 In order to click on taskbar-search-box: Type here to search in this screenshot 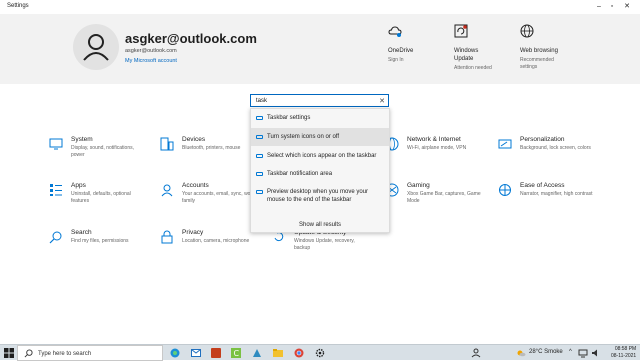, I will do `click(90, 353)`.